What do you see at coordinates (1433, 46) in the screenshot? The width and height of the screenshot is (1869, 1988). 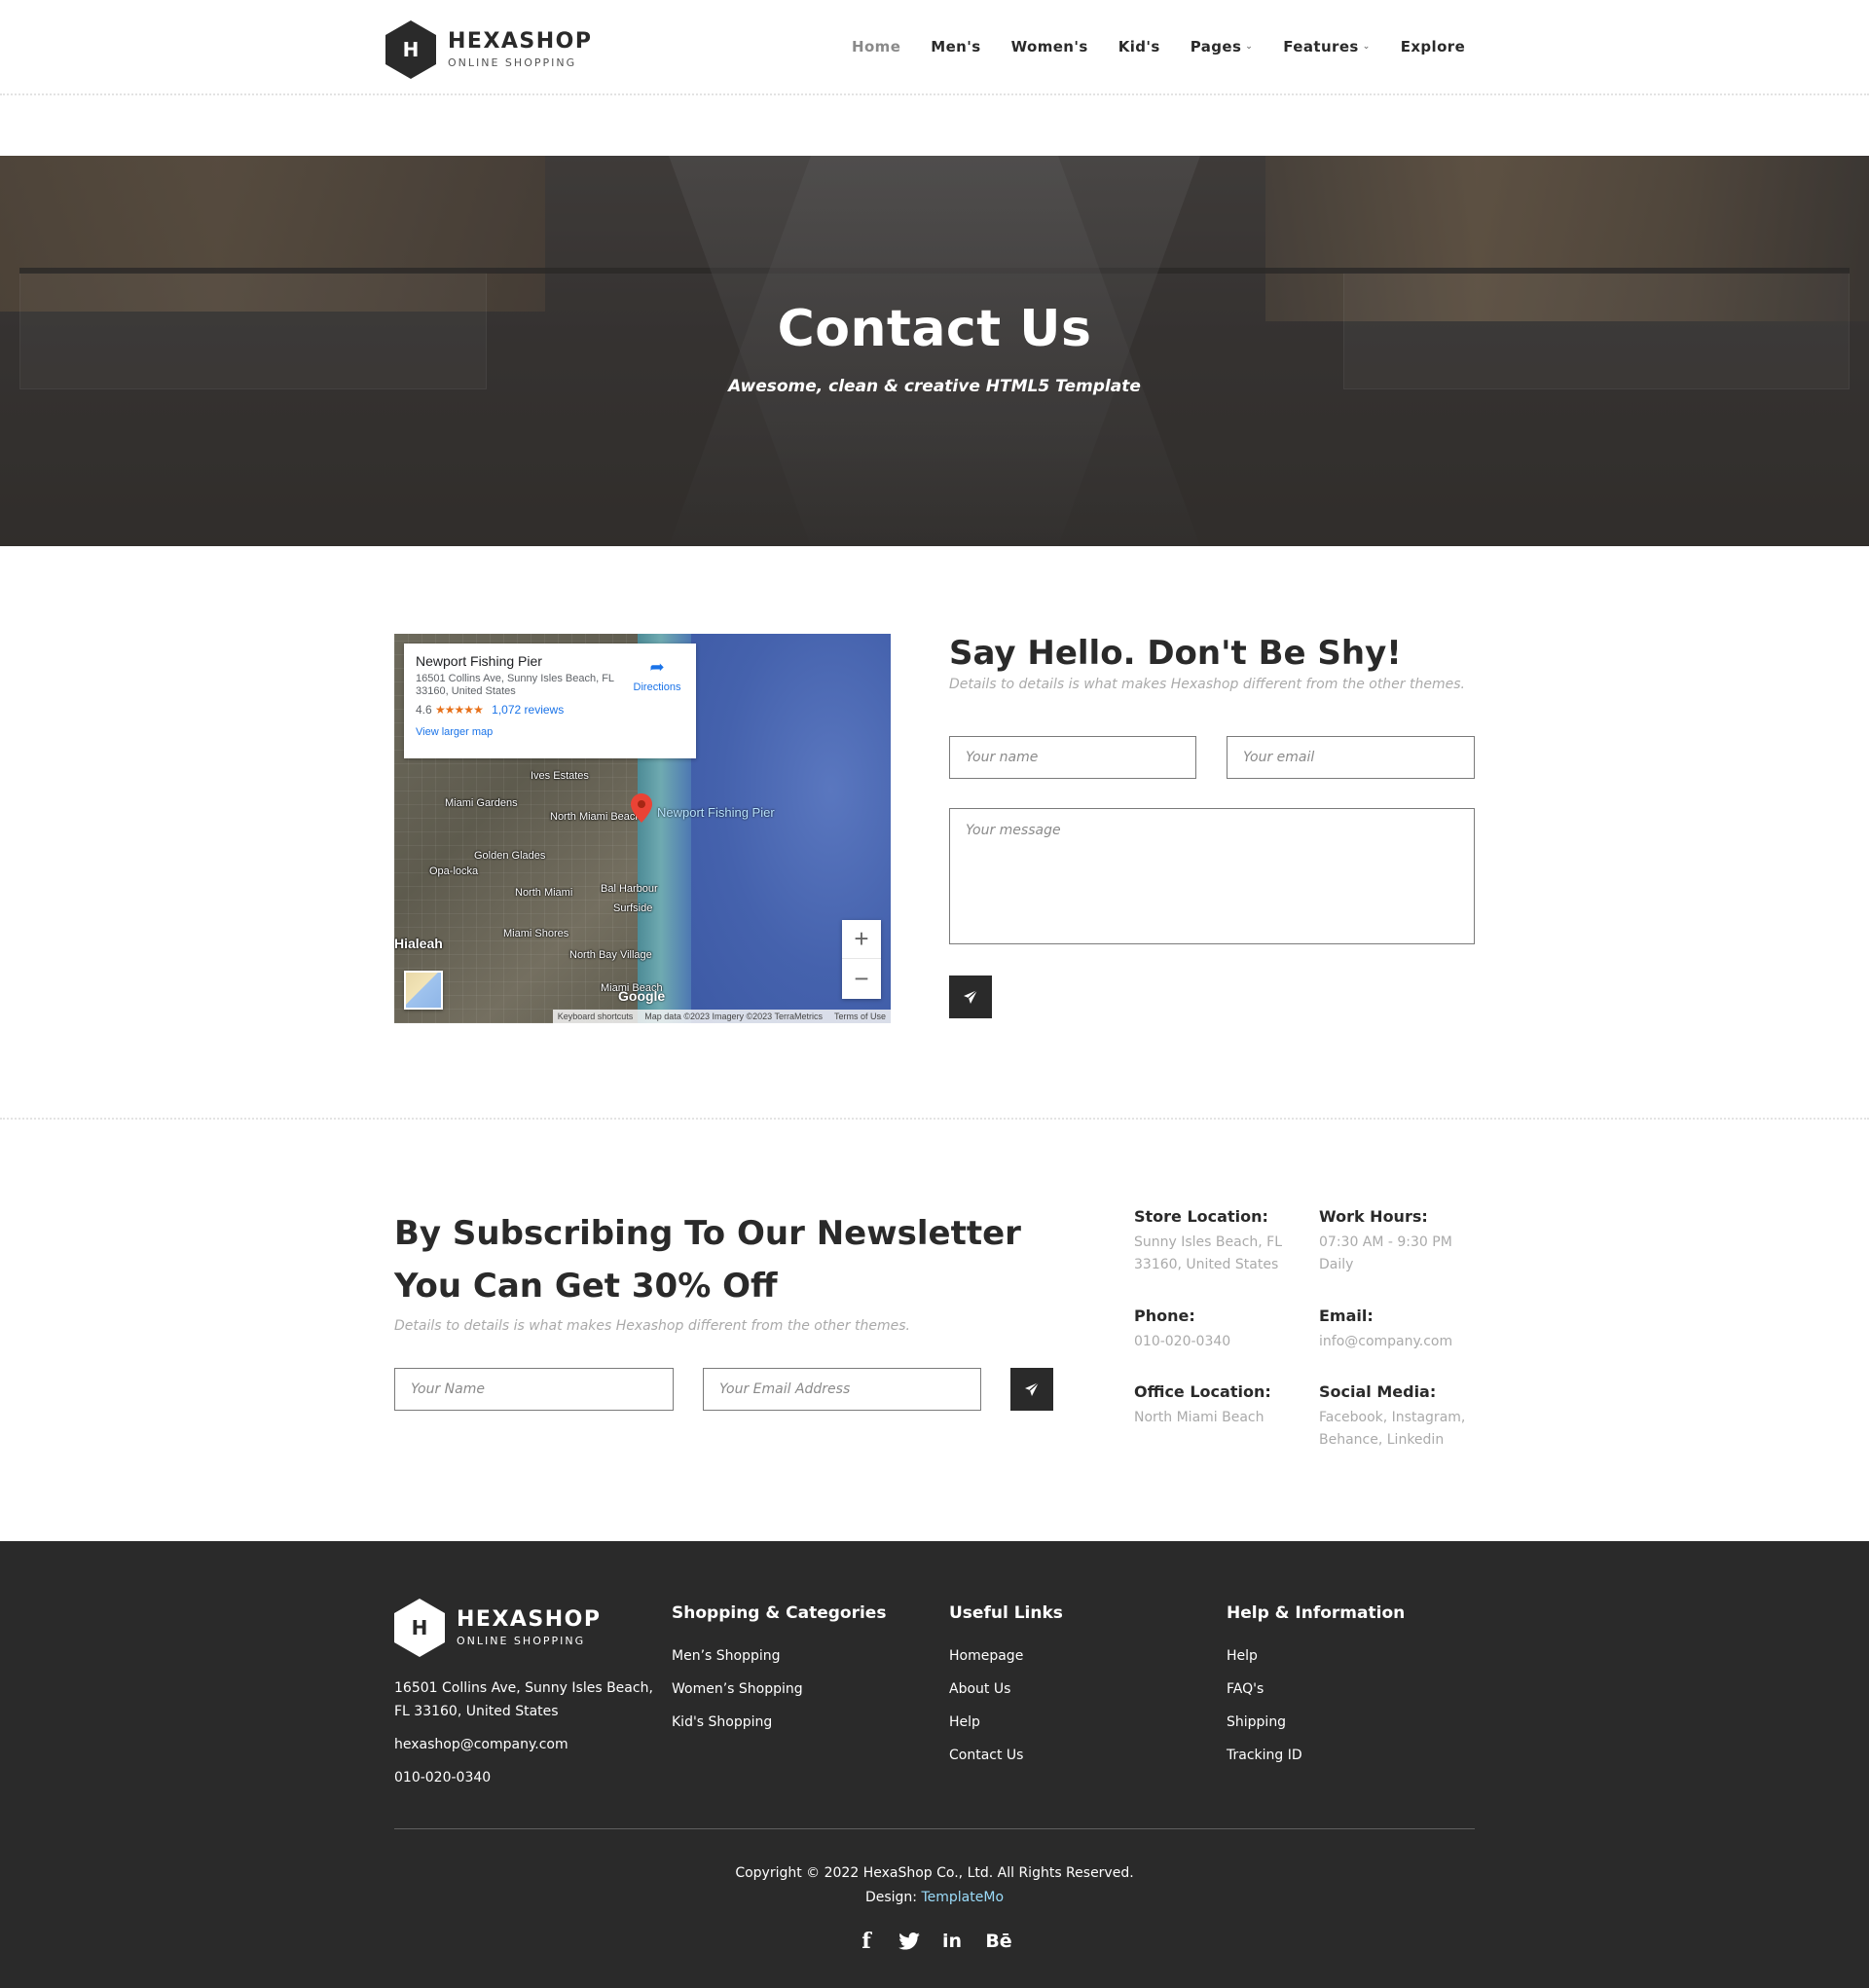 I see `nav-item-explore: Explore` at bounding box center [1433, 46].